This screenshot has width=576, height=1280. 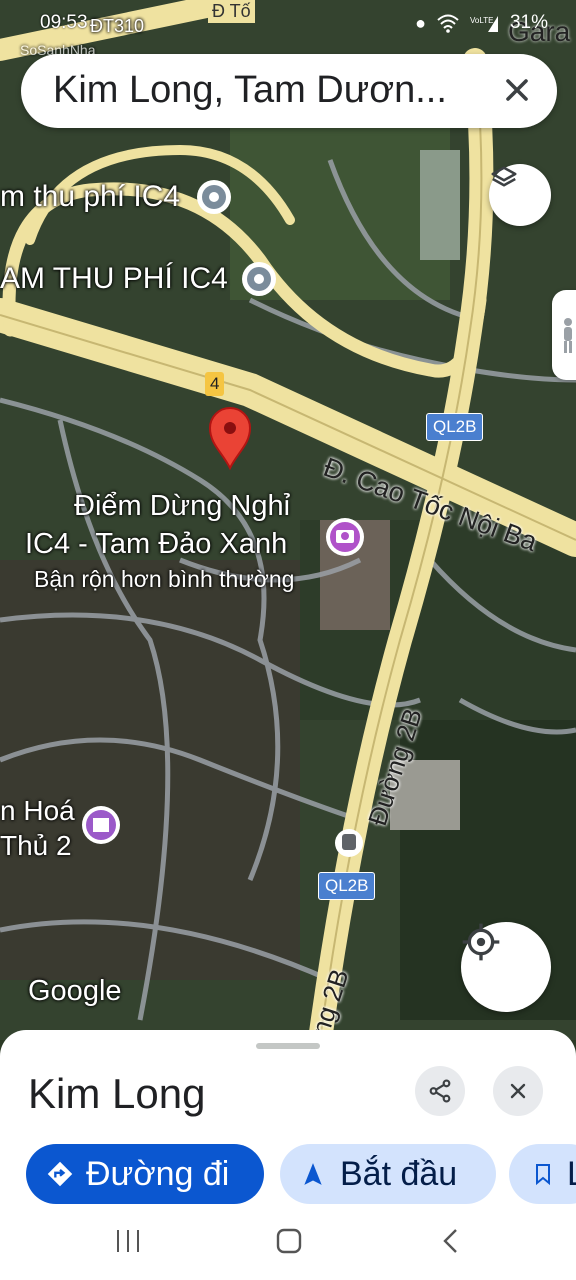 I want to click on ql2b-shield-1: QL2B, so click(x=455, y=427).